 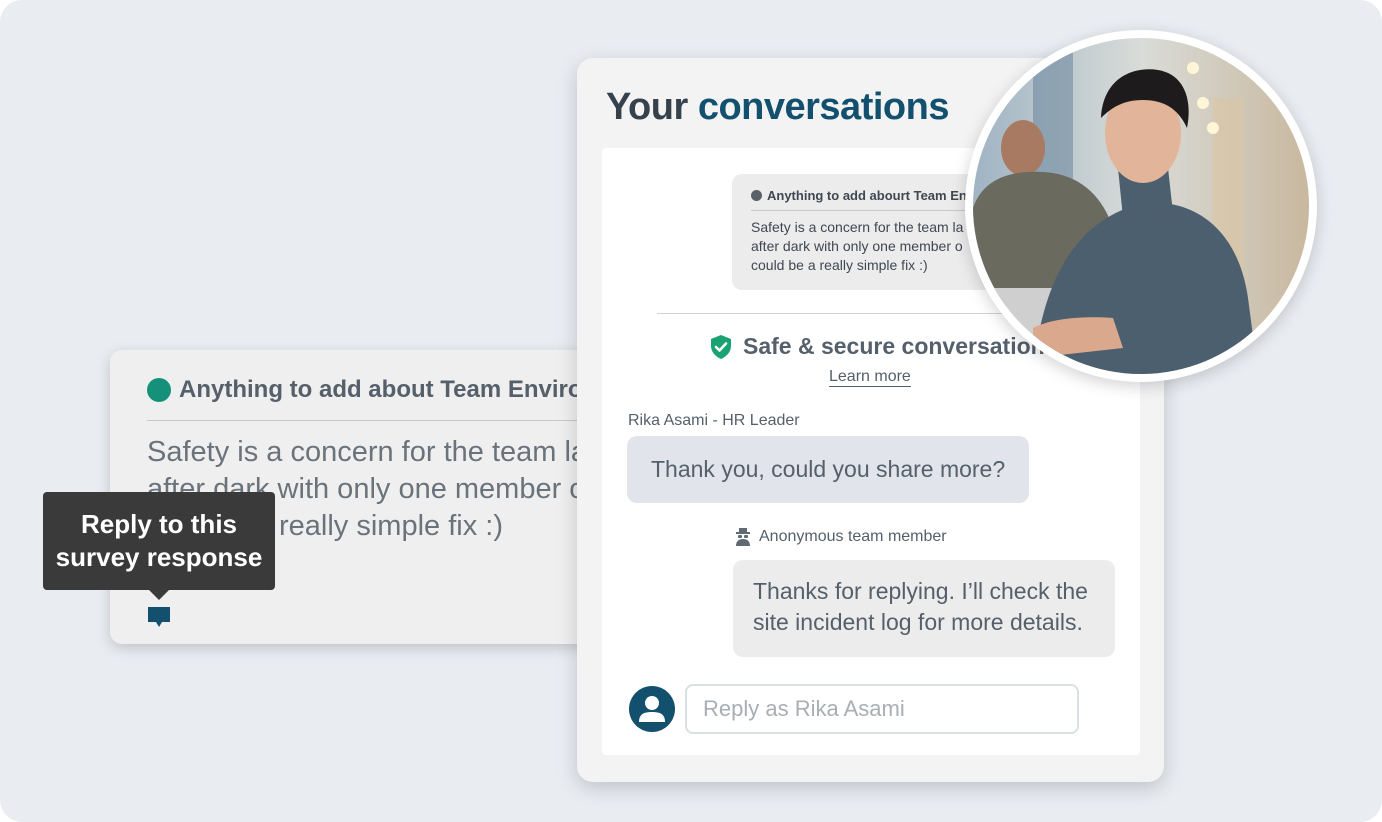 What do you see at coordinates (920, 591) in the screenshot?
I see `message-line: Thanks for replying. I’ll check the` at bounding box center [920, 591].